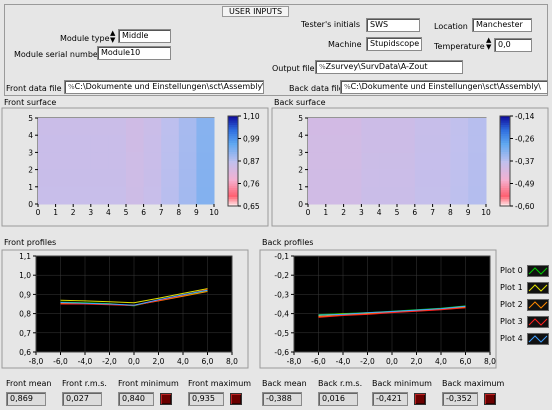  What do you see at coordinates (144, 36) in the screenshot?
I see `module-type-select: Middle` at bounding box center [144, 36].